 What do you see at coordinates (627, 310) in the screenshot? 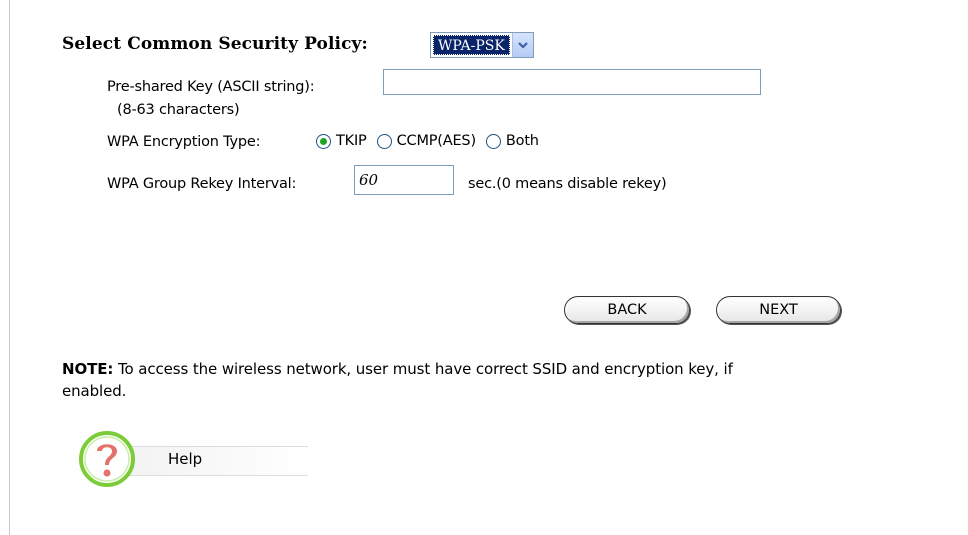
I see `back-button: BACK` at bounding box center [627, 310].